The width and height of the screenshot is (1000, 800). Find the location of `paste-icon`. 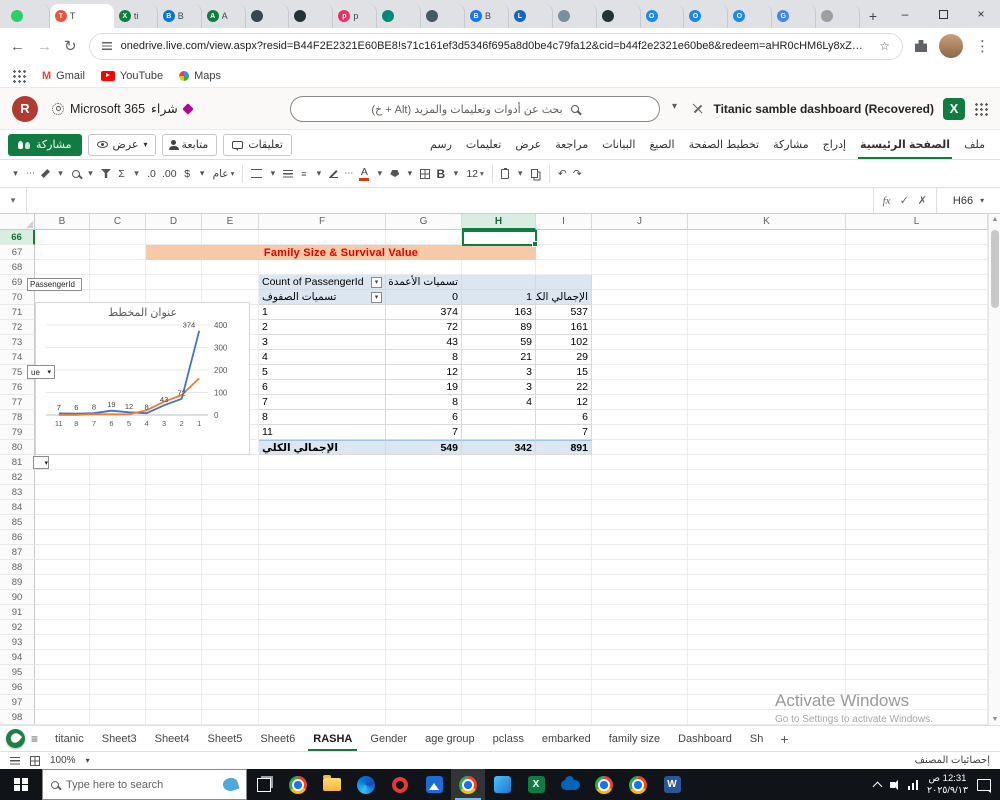

paste-icon is located at coordinates (505, 174).